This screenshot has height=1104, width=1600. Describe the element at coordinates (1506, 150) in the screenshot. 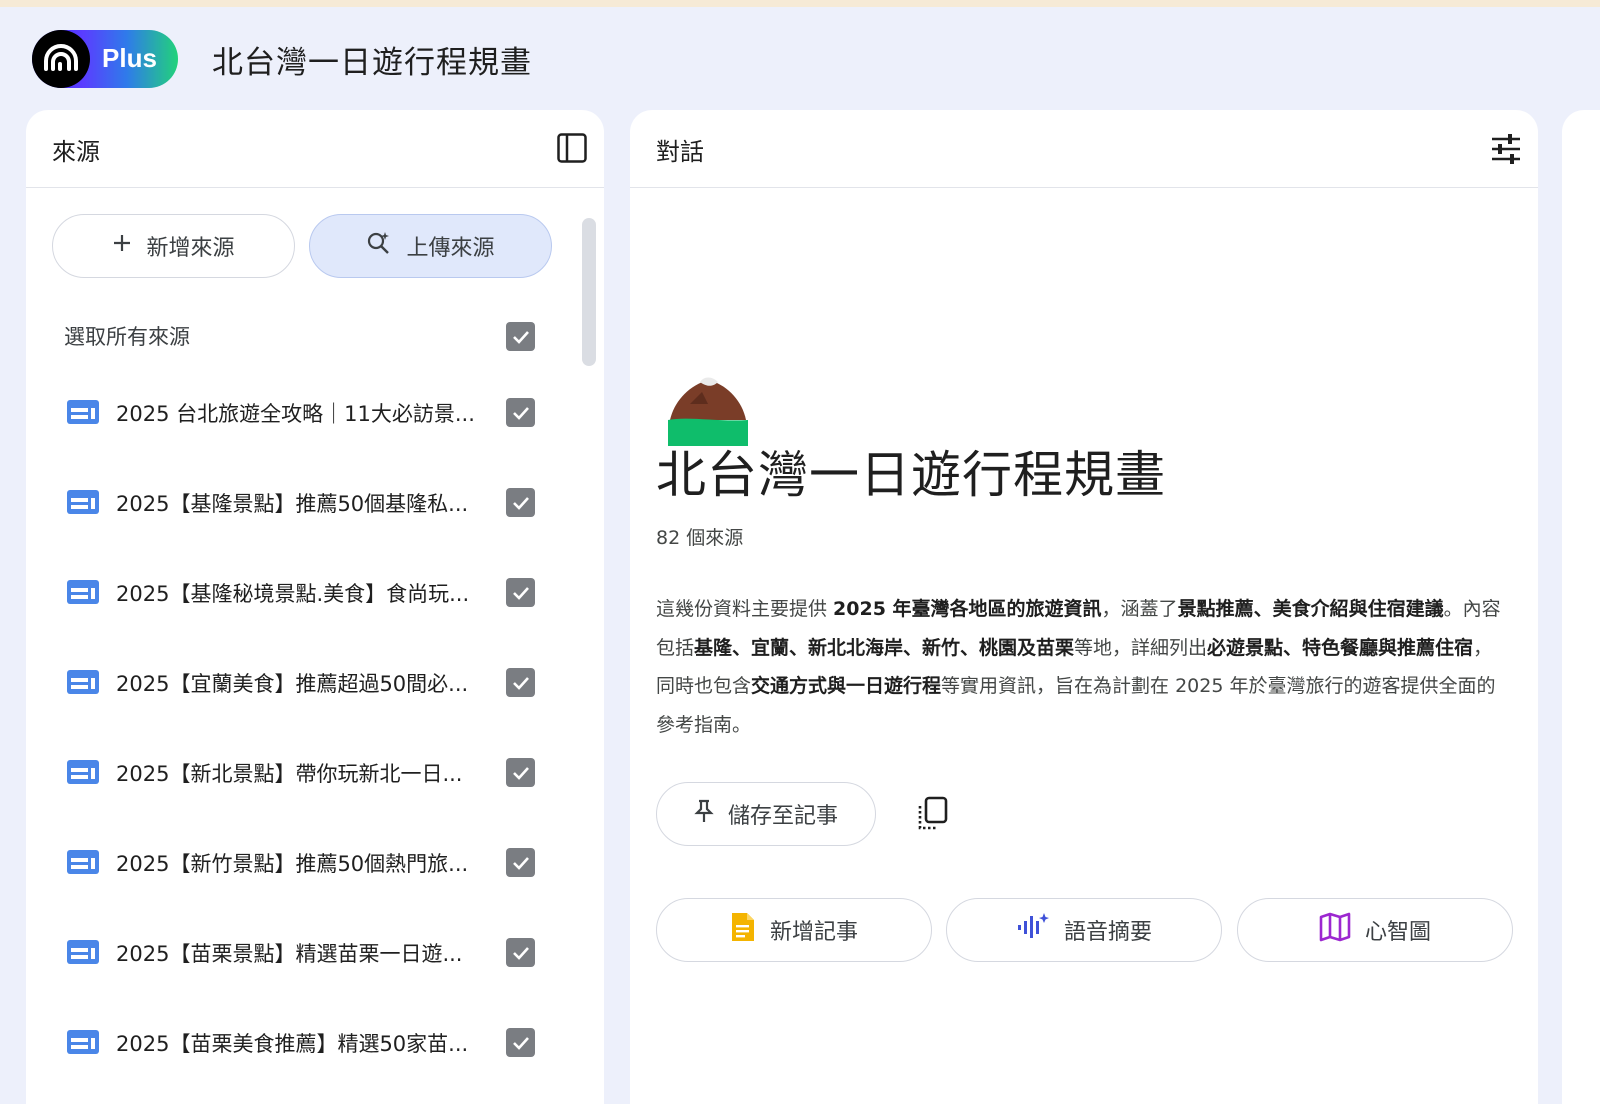

I see `tune-settings-icon` at that location.